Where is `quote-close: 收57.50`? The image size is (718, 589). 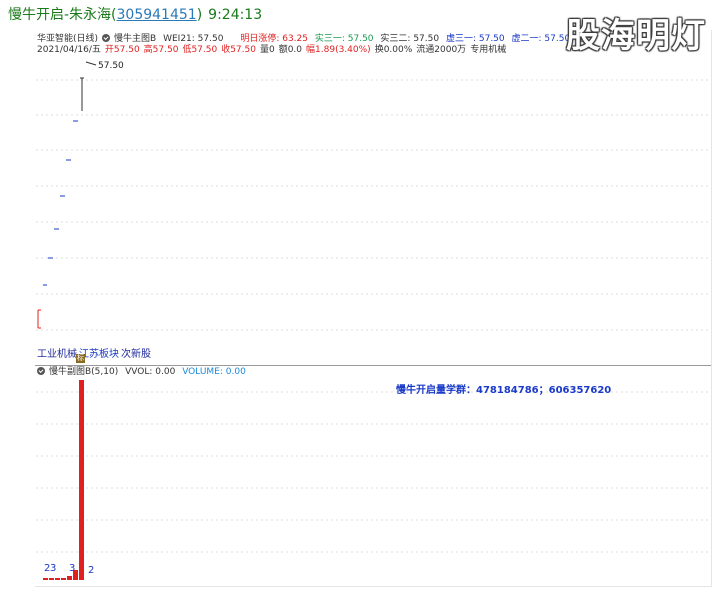 quote-close: 收57.50 is located at coordinates (238, 50).